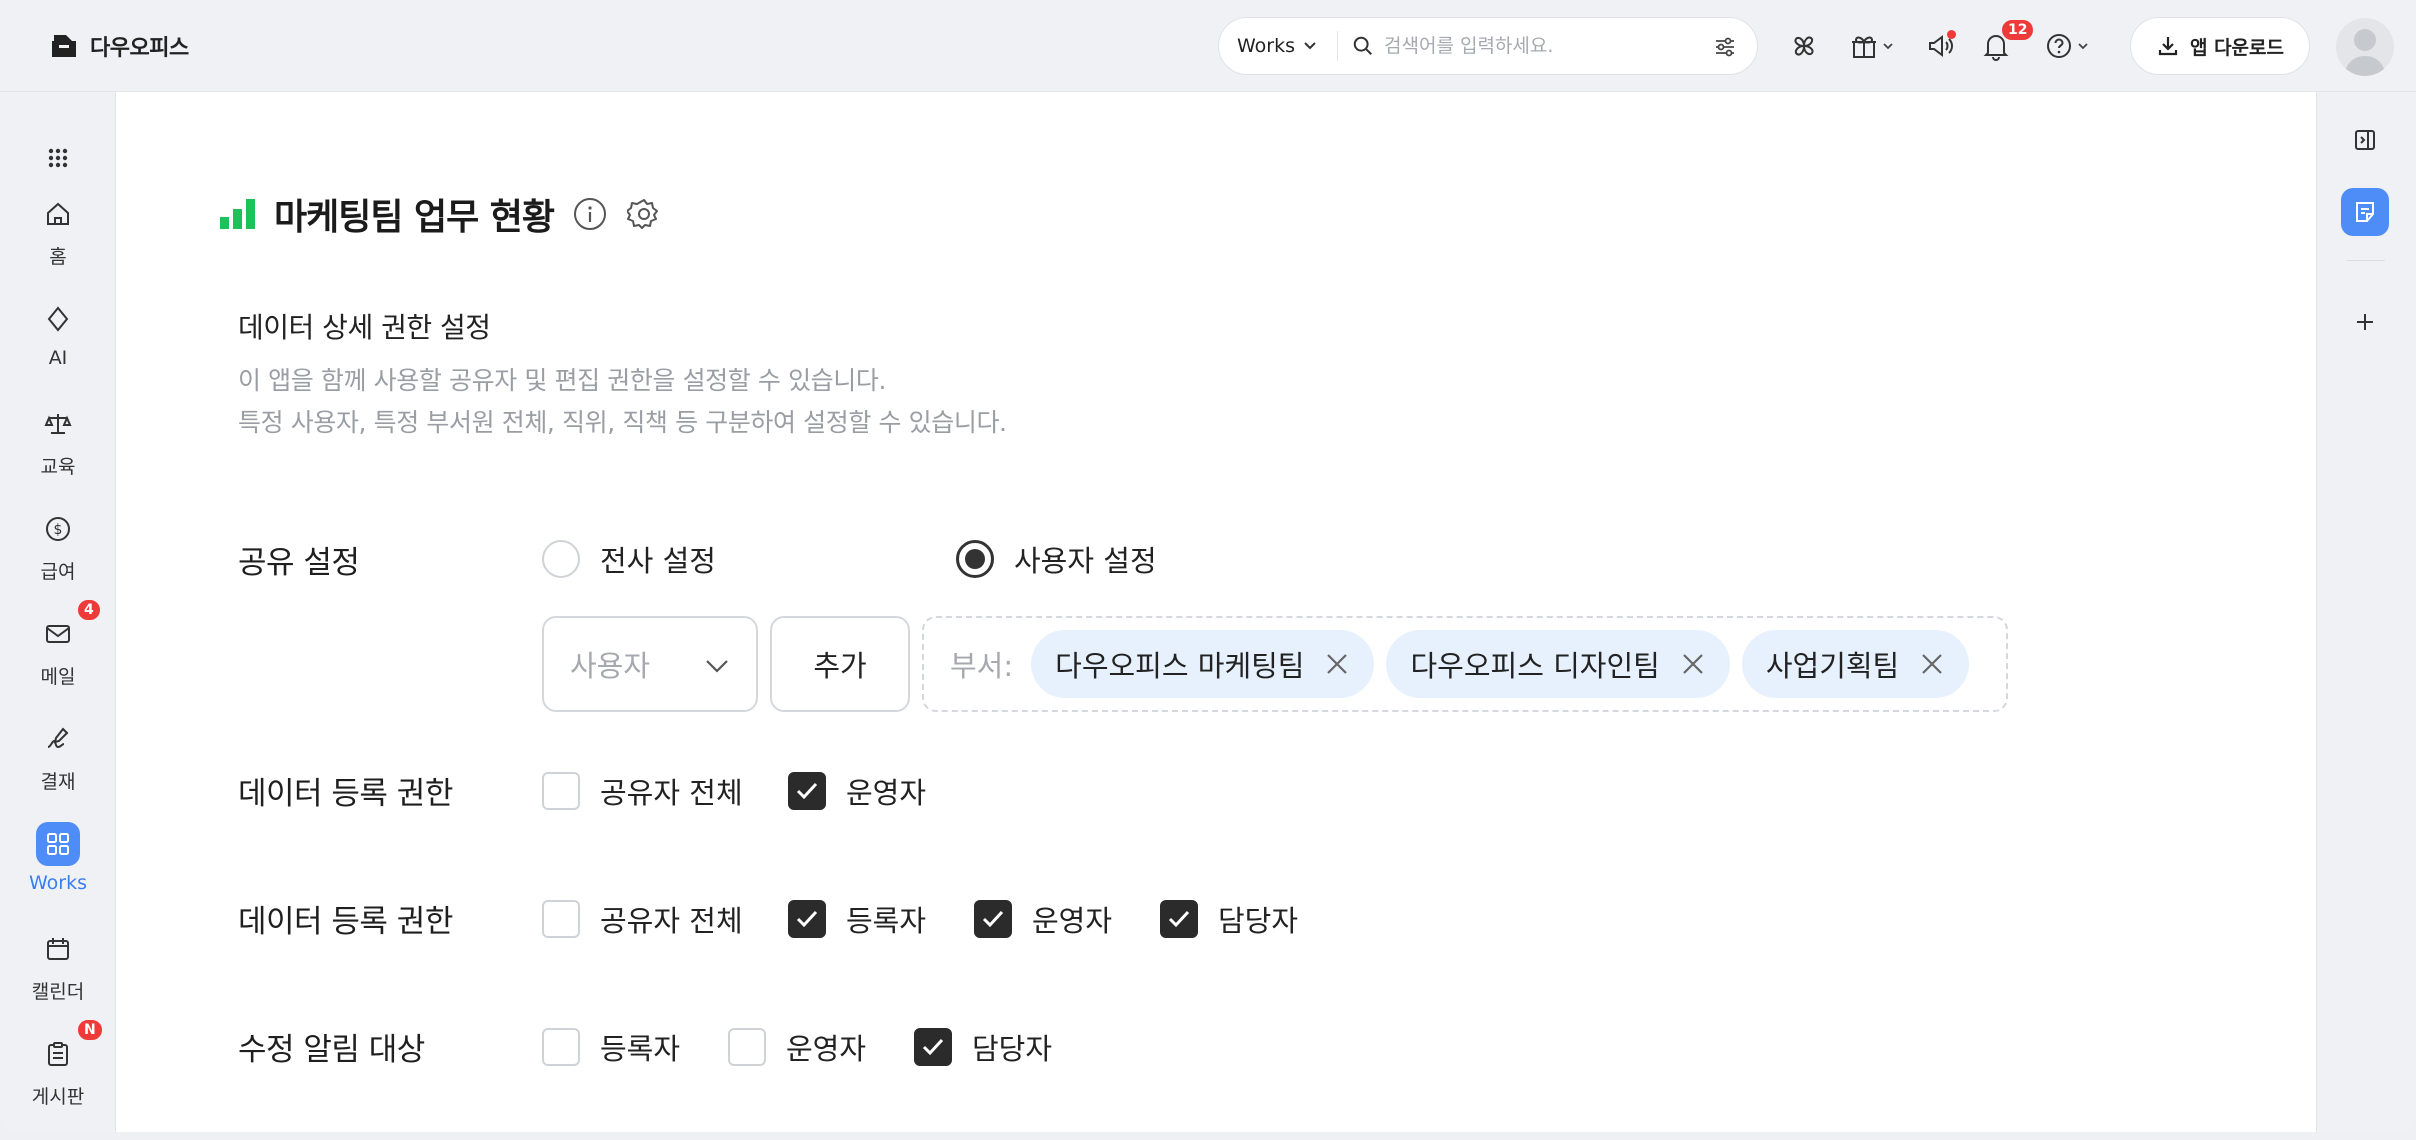 Image resolution: width=2416 pixels, height=1140 pixels. What do you see at coordinates (1208, 46) in the screenshot?
I see `top-bar: 다우오피스 Works 검색어를 입력하세요. 12 앱 다운로드` at bounding box center [1208, 46].